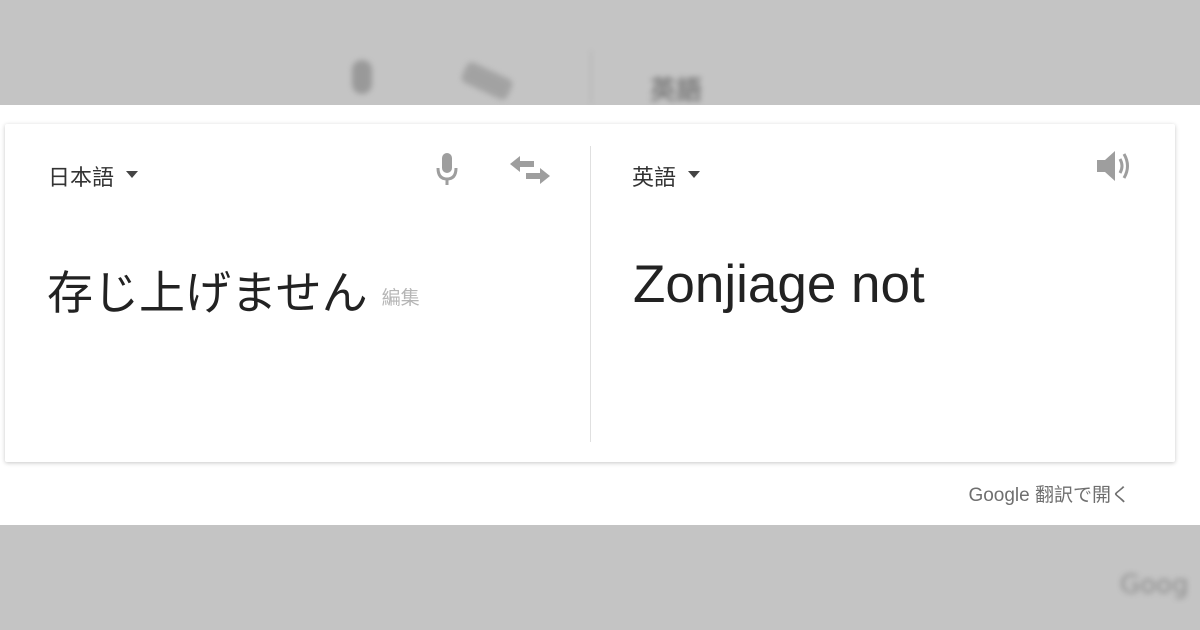  I want to click on source-text: 存じ上げません 編集, so click(233, 290).